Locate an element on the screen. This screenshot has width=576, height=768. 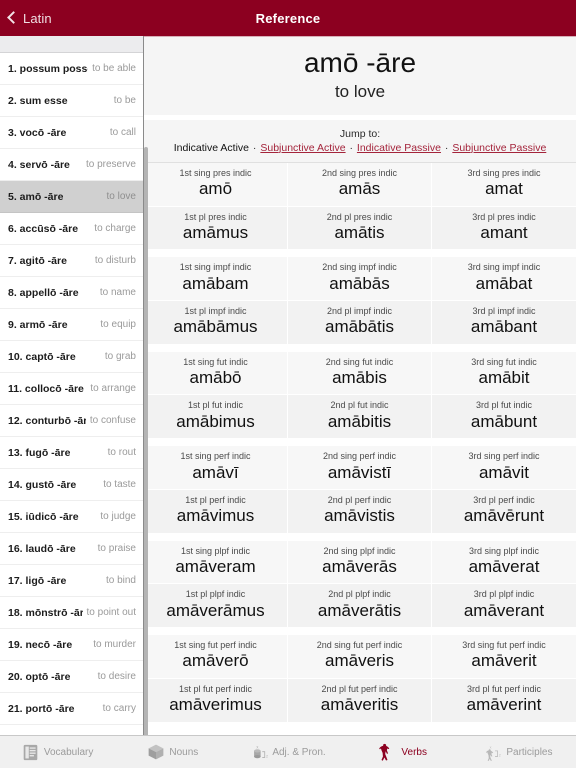
conjugation-cell-form: amābāmus is located at coordinates (215, 327).